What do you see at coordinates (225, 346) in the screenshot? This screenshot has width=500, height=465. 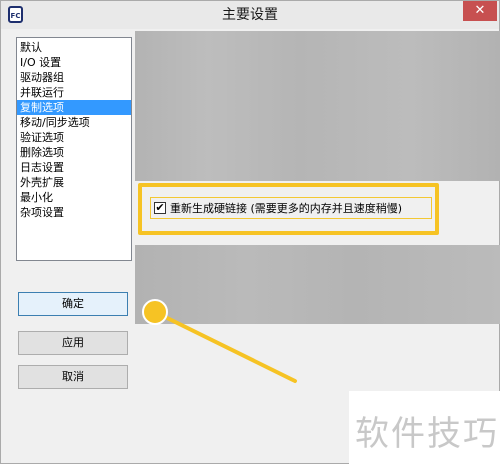 I see `pointer-line` at bounding box center [225, 346].